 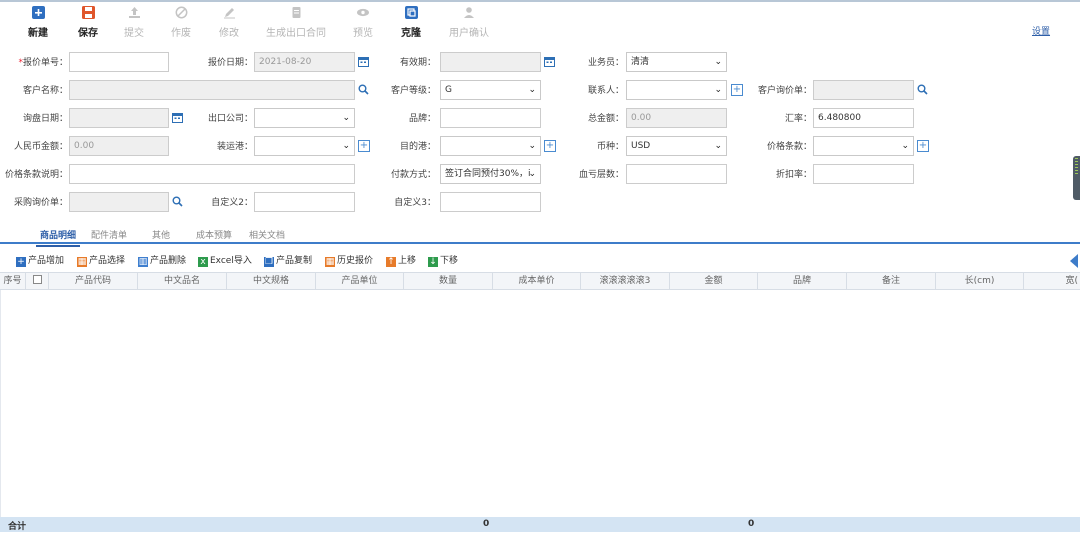 I want to click on export-company-select: ⌄, so click(x=304, y=118).